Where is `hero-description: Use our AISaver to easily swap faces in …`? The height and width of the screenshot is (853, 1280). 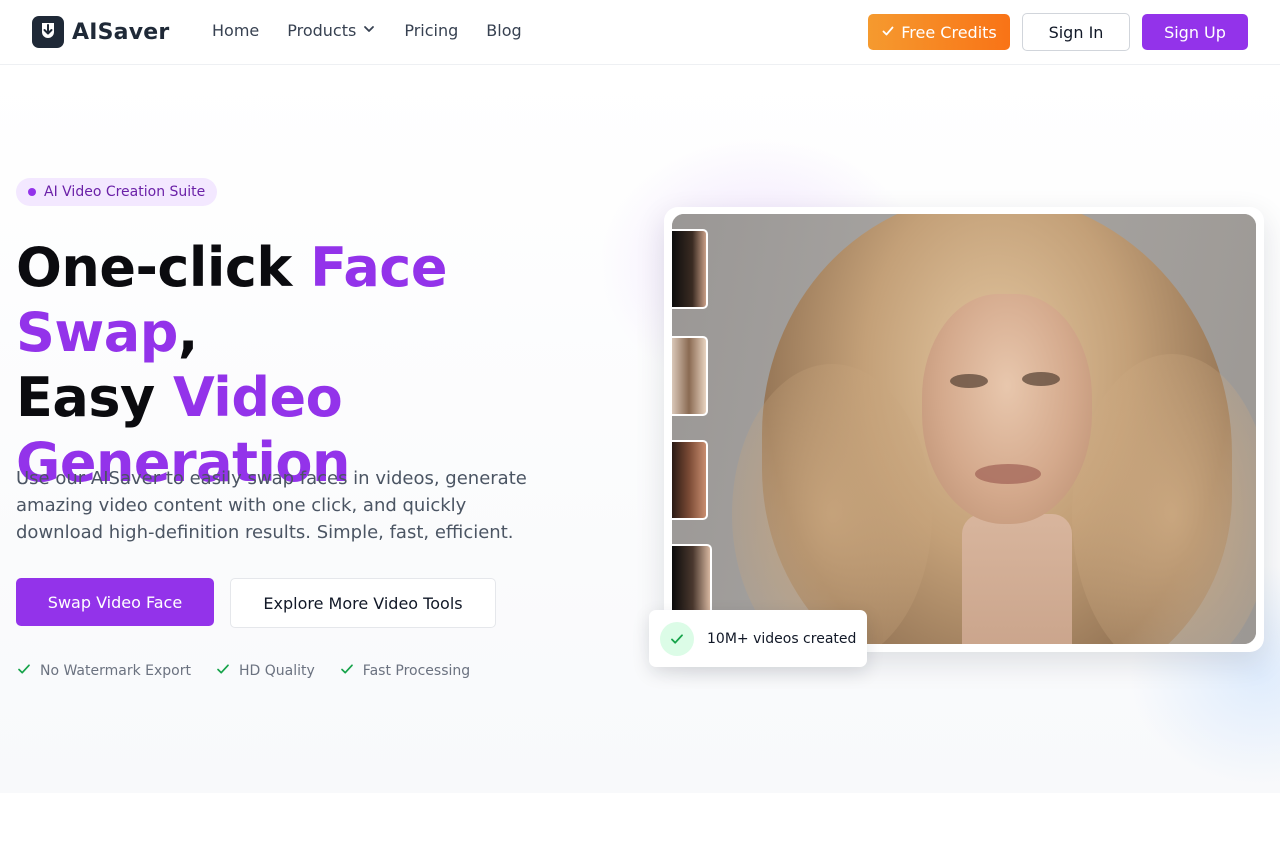
hero-description: Use our AISaver to easily swap faces in … is located at coordinates (271, 505).